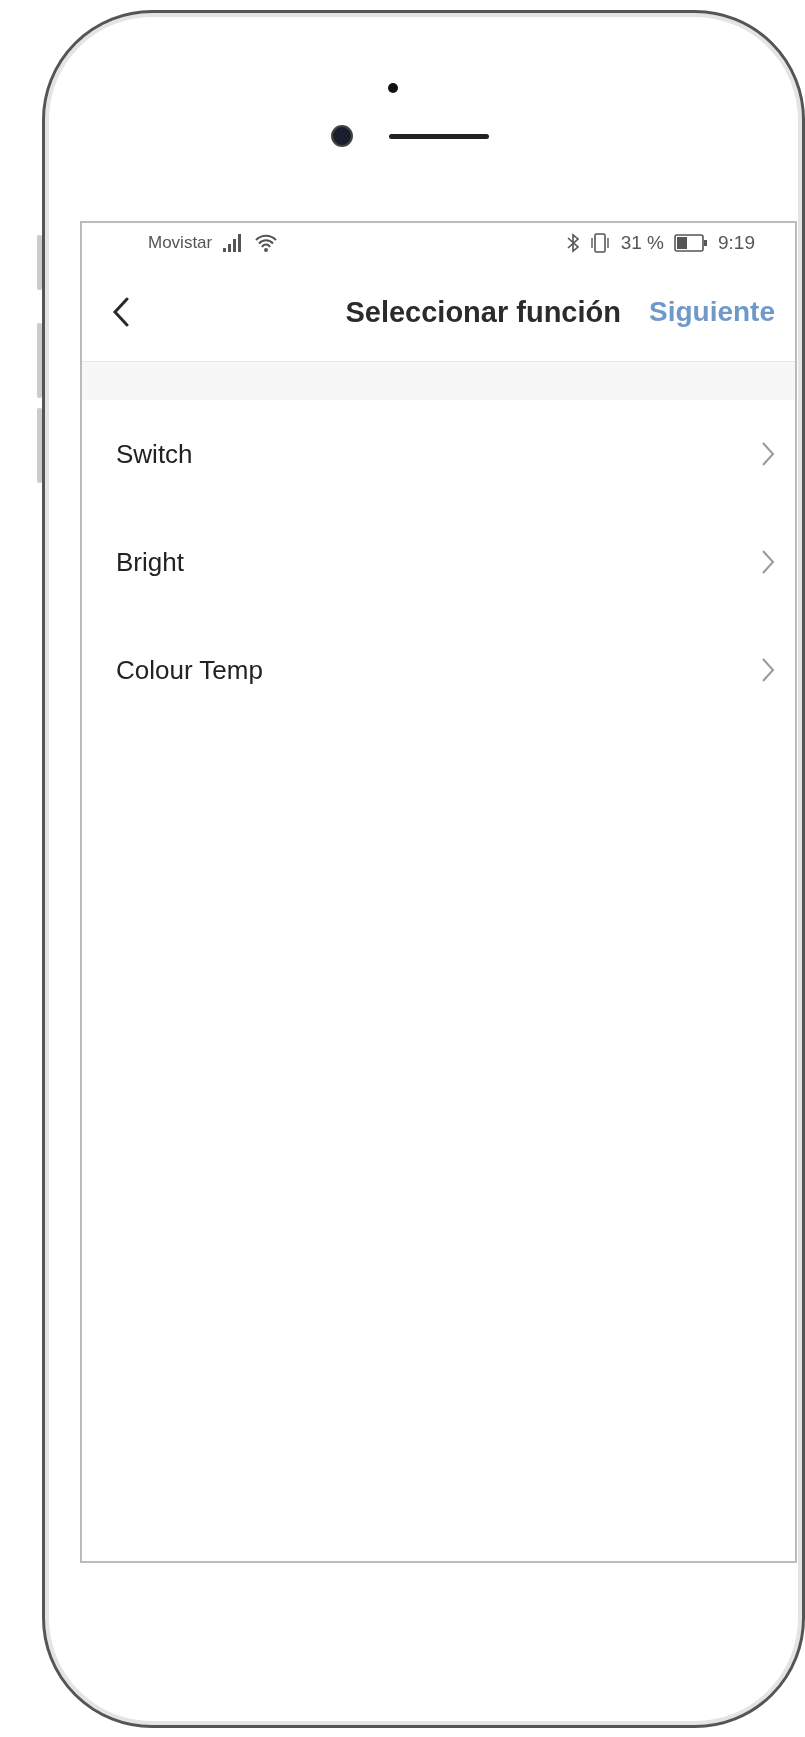 This screenshot has height=1737, width=805. Describe the element at coordinates (266, 243) in the screenshot. I see `wifi-icon` at that location.